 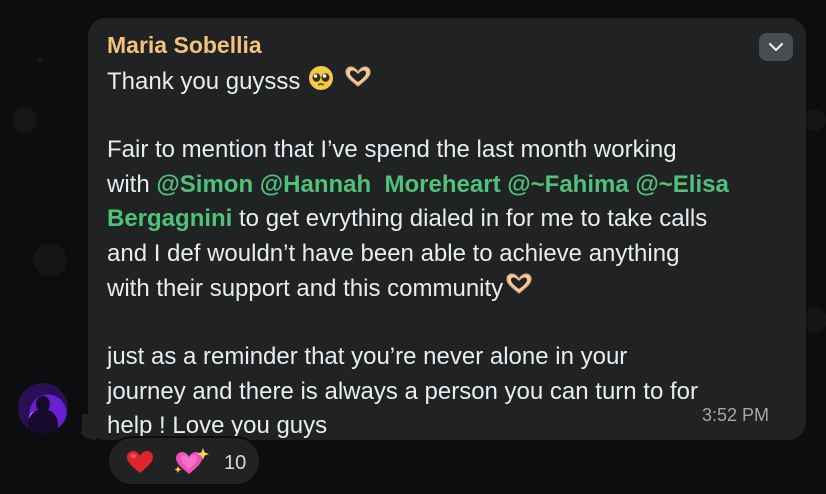 What do you see at coordinates (43, 408) in the screenshot?
I see `avatar` at bounding box center [43, 408].